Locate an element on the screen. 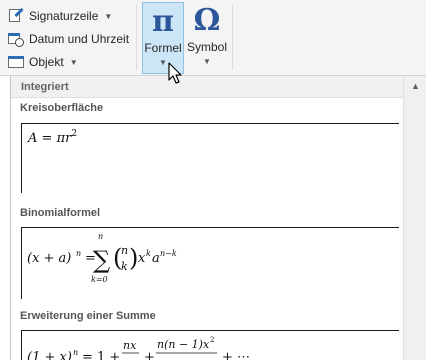 Image resolution: width=426 pixels, height=360 pixels. svg-text: x is located at coordinates (142, 258).